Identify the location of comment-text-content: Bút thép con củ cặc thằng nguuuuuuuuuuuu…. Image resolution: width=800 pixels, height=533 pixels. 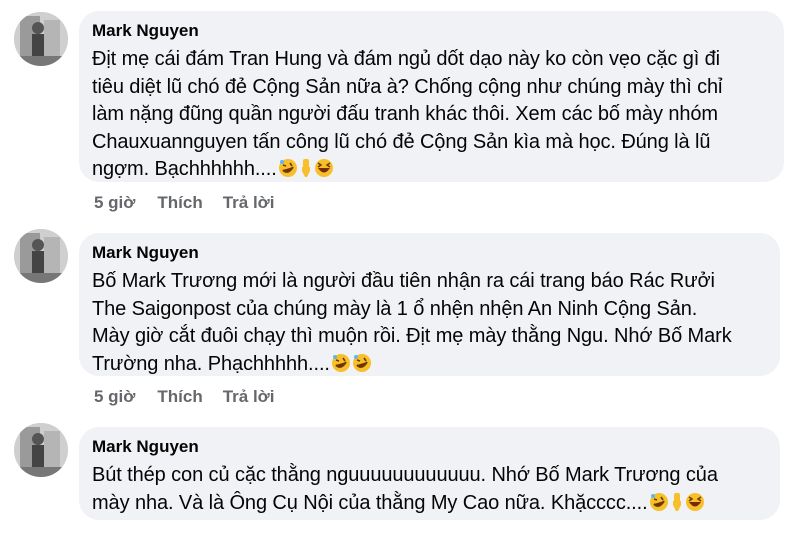
(405, 489).